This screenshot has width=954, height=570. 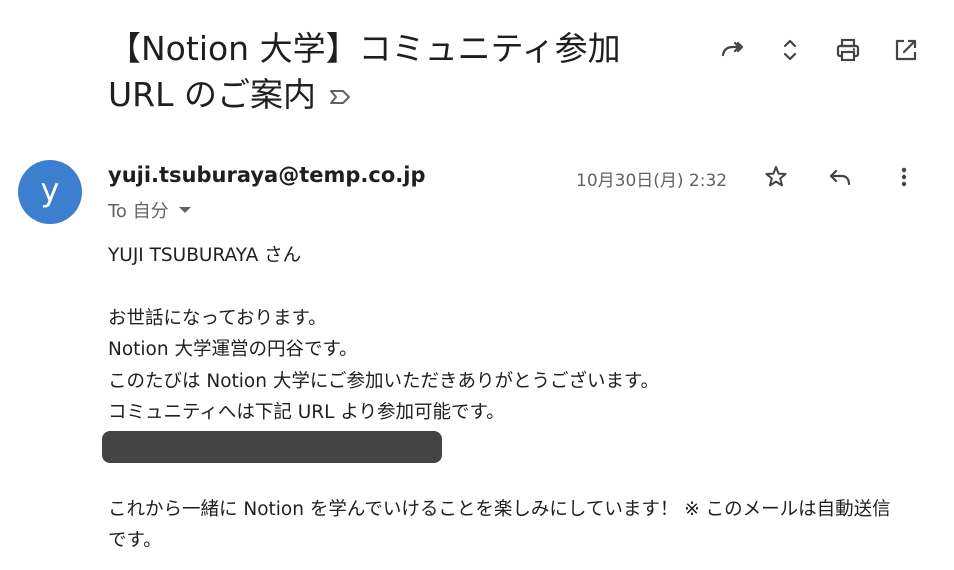 I want to click on message-actions, so click(x=840, y=177).